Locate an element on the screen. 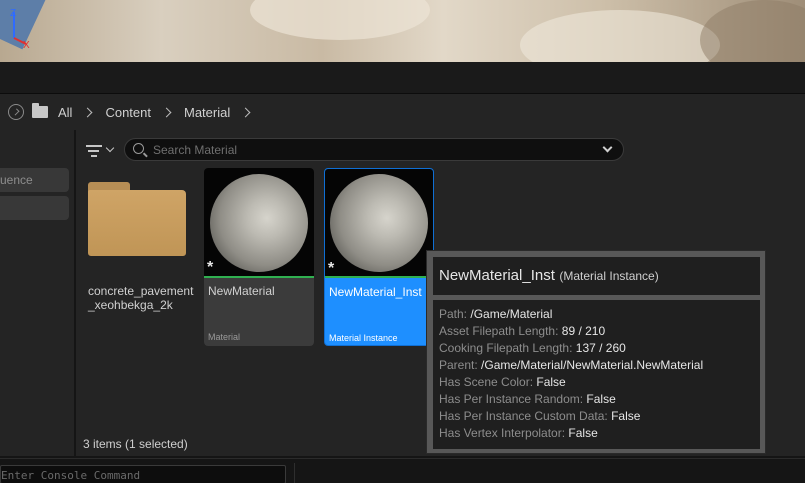 This screenshot has height=483, width=805. search-box is located at coordinates (374, 149).